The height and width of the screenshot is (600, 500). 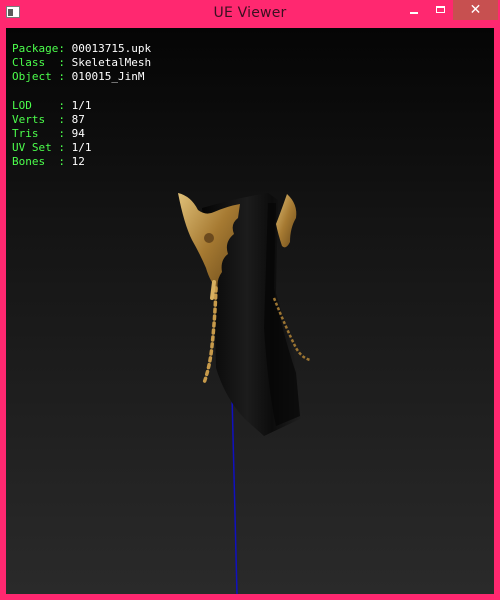 I want to click on title-bar: UE Viewer ✕, so click(x=250, y=13).